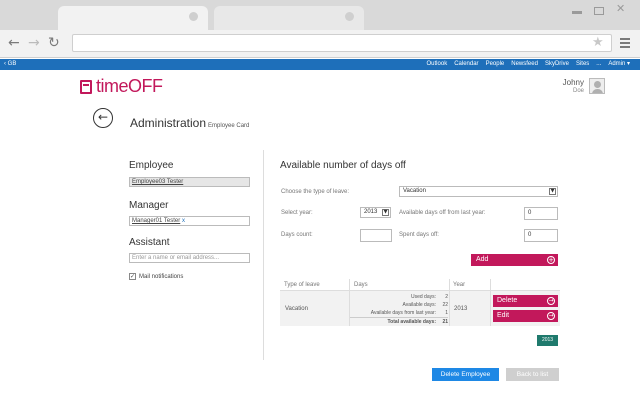 This screenshot has width=640, height=401. Describe the element at coordinates (503, 315) in the screenshot. I see `edit-button-label: Edit` at that location.